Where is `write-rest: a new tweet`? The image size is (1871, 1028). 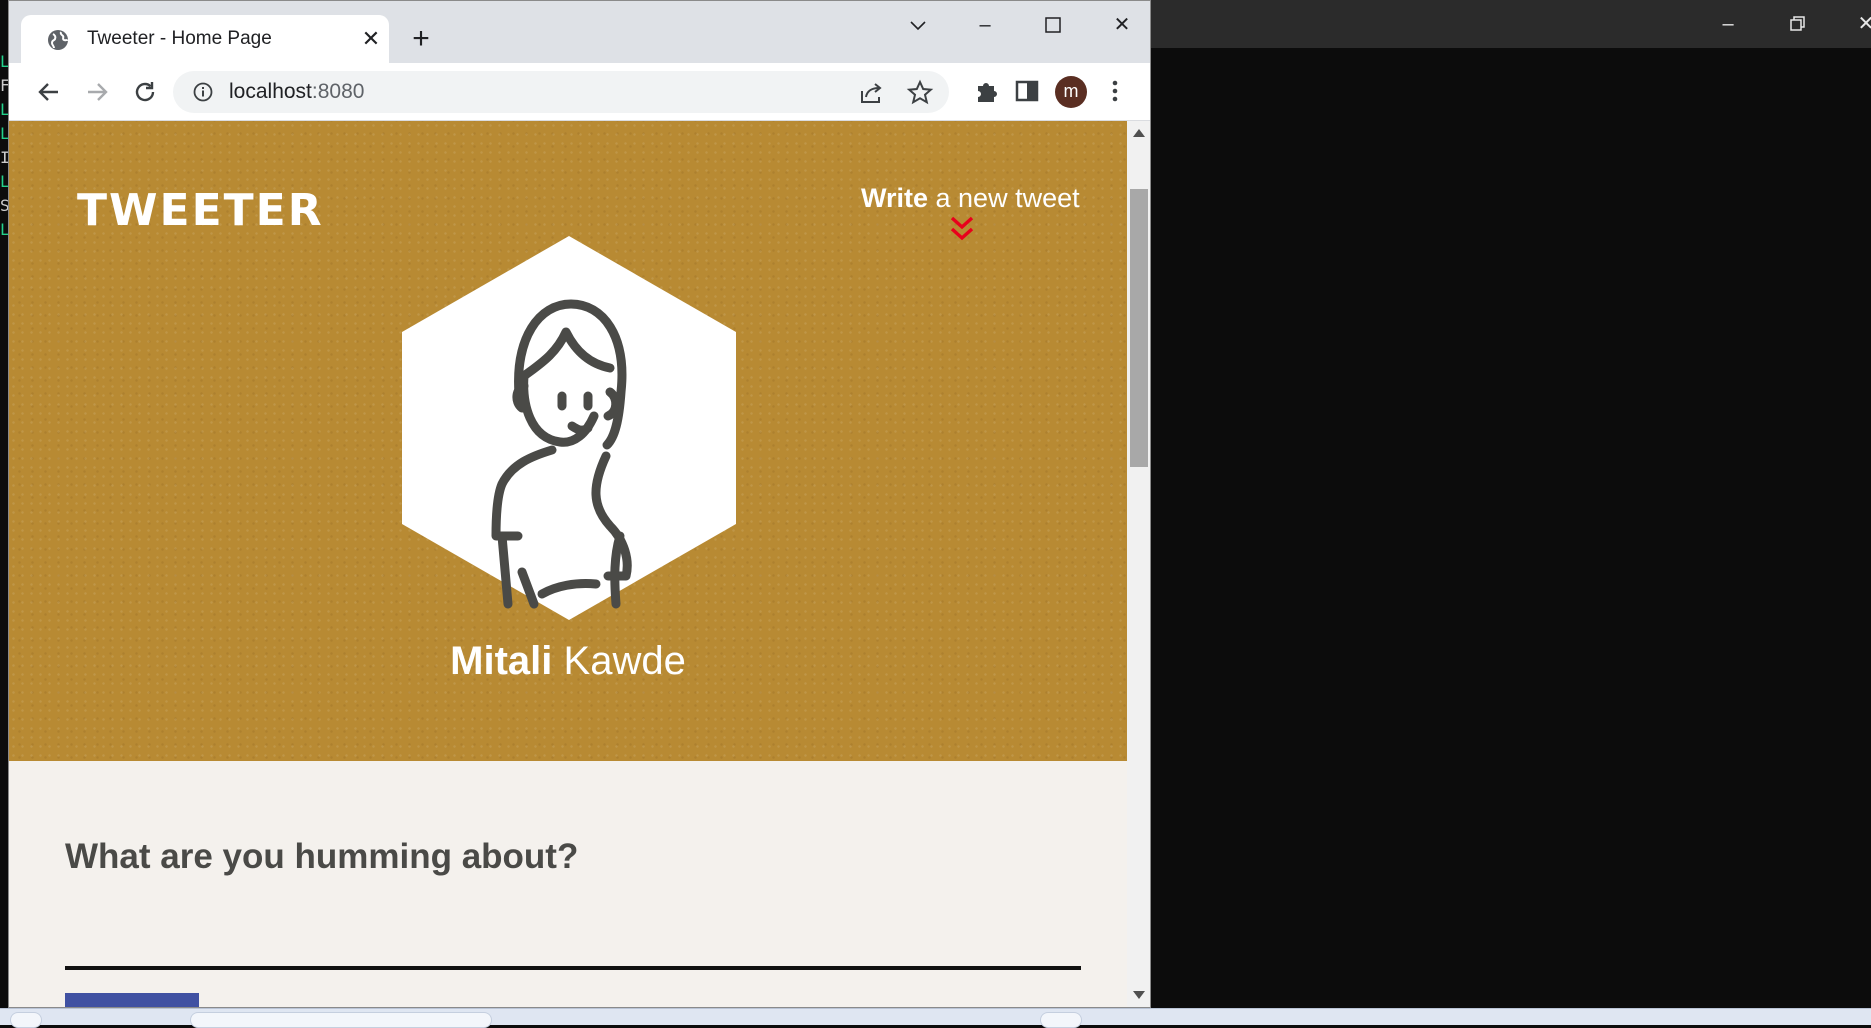
write-rest: a new tweet is located at coordinates (1004, 198).